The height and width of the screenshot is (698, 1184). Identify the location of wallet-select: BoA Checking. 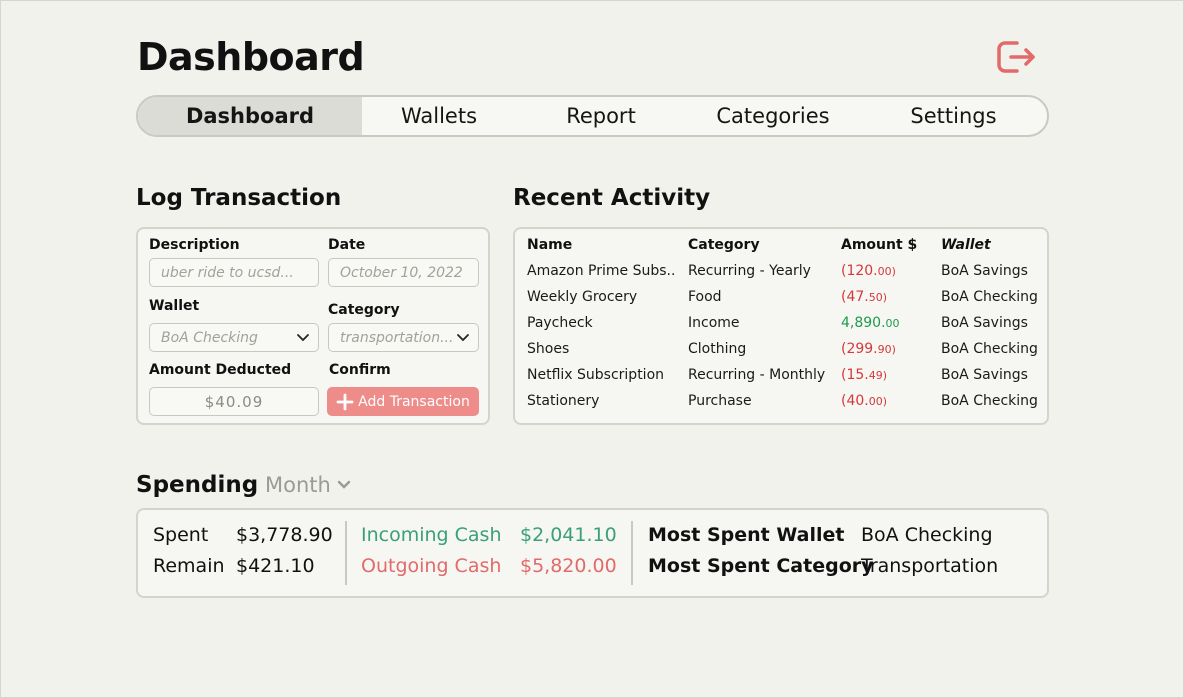
(234, 337).